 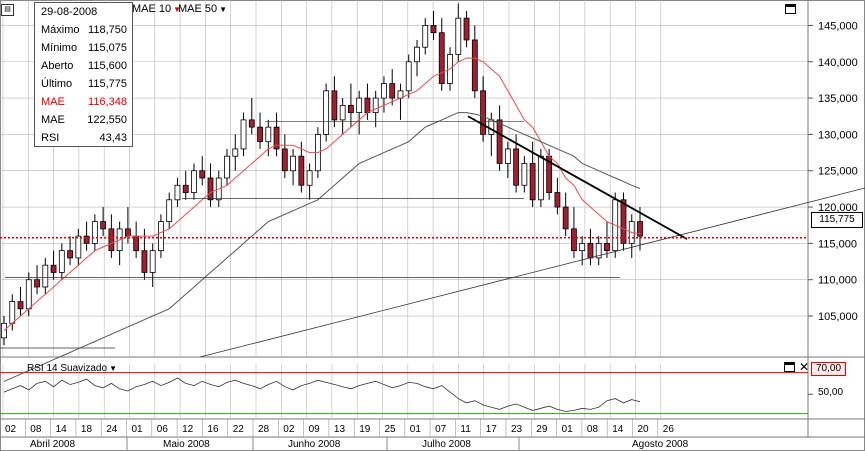 What do you see at coordinates (7, 10) in the screenshot?
I see `chart-menu-icon: ▤` at bounding box center [7, 10].